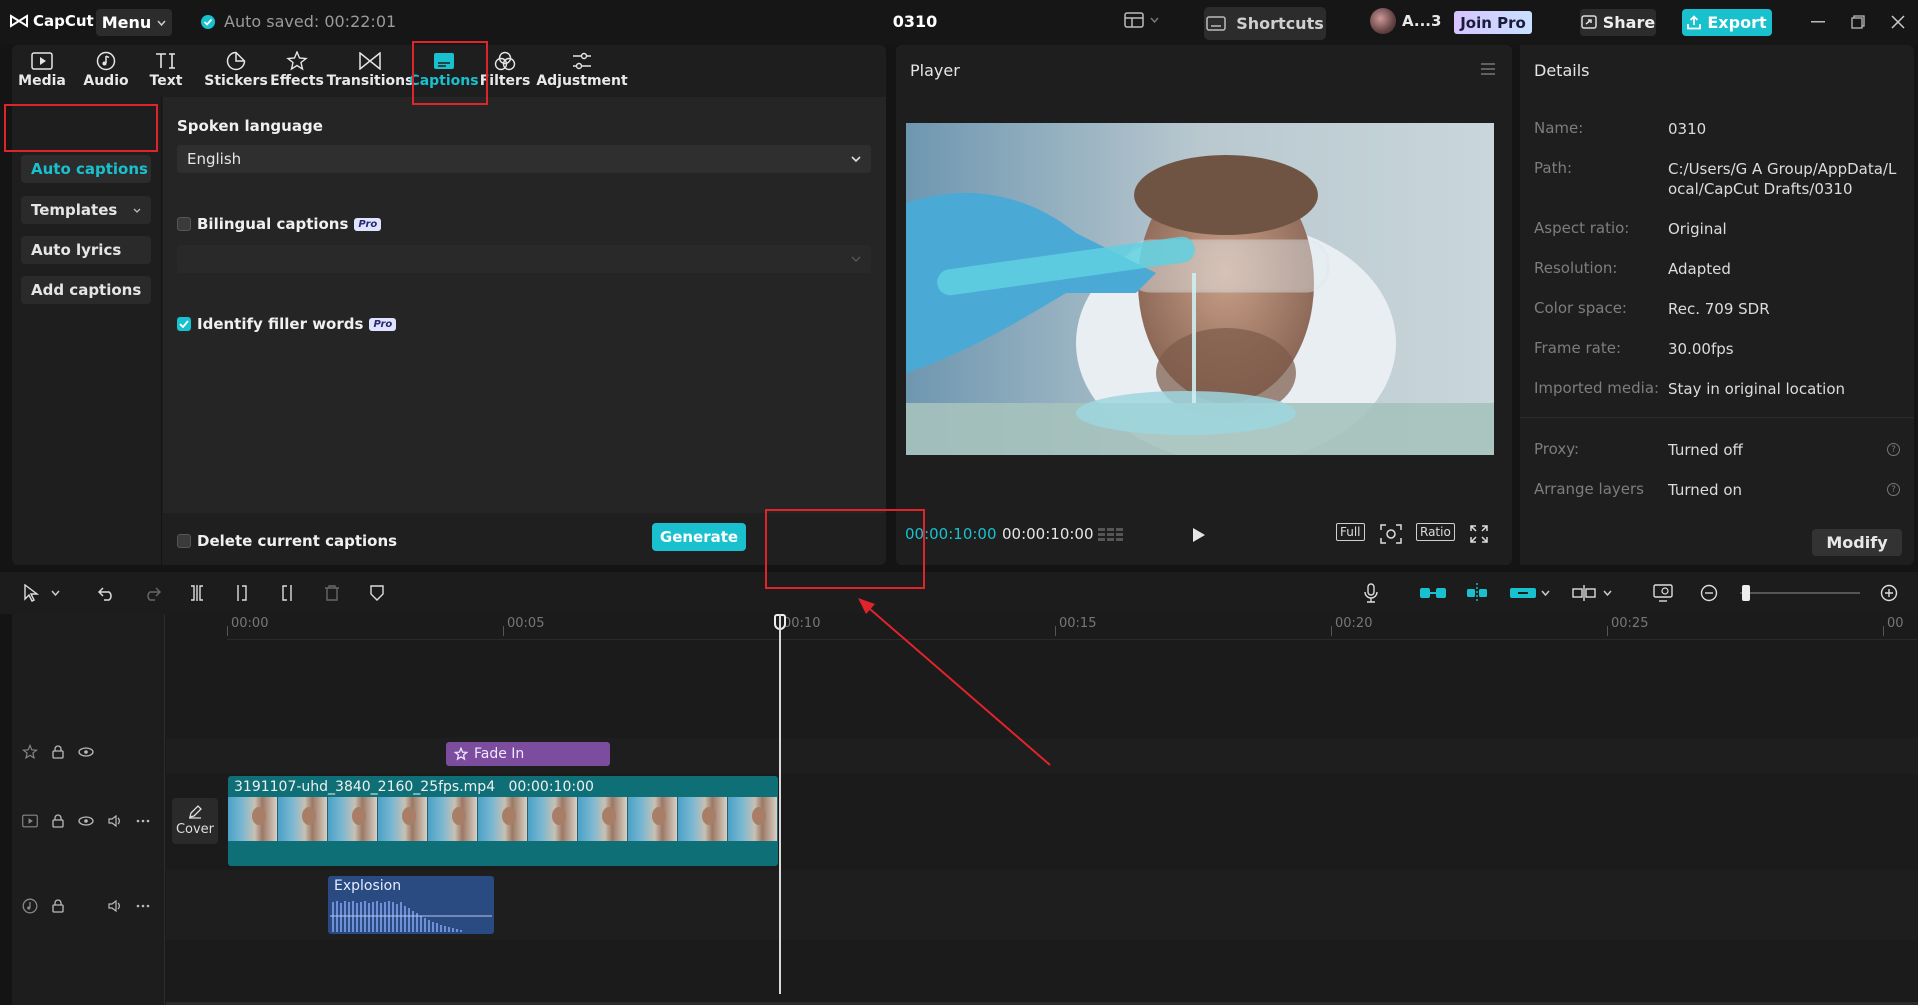 This screenshot has width=1918, height=1005. I want to click on filler-words-checkbox, so click(184, 324).